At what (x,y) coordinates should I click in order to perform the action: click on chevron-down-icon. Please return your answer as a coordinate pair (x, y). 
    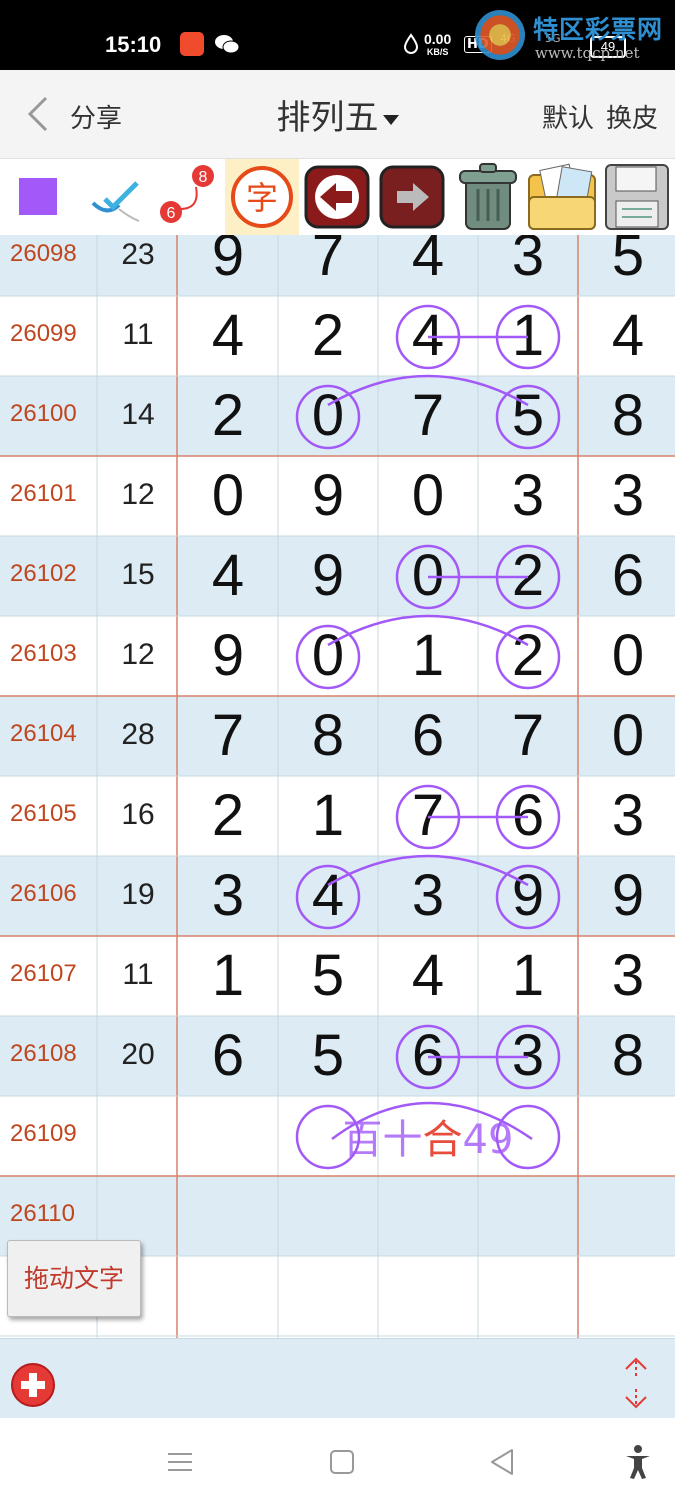
    Looking at the image, I should click on (390, 119).